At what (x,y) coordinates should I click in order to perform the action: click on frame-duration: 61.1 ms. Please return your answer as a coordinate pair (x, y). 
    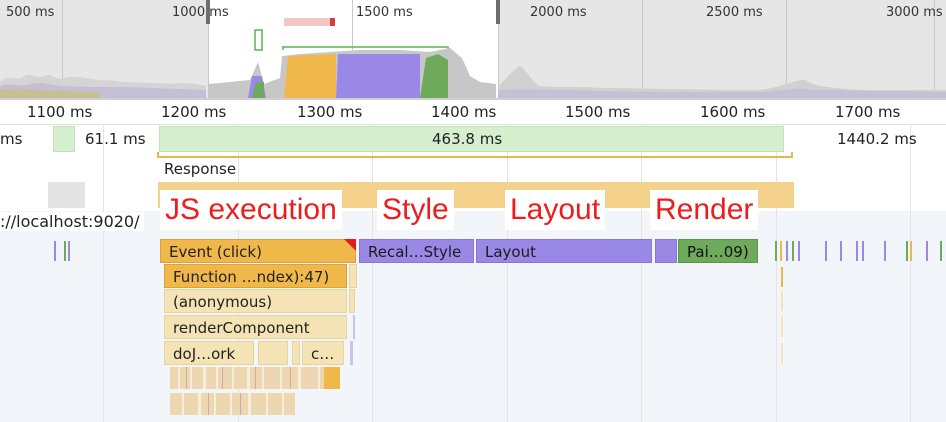
    Looking at the image, I should click on (115, 139).